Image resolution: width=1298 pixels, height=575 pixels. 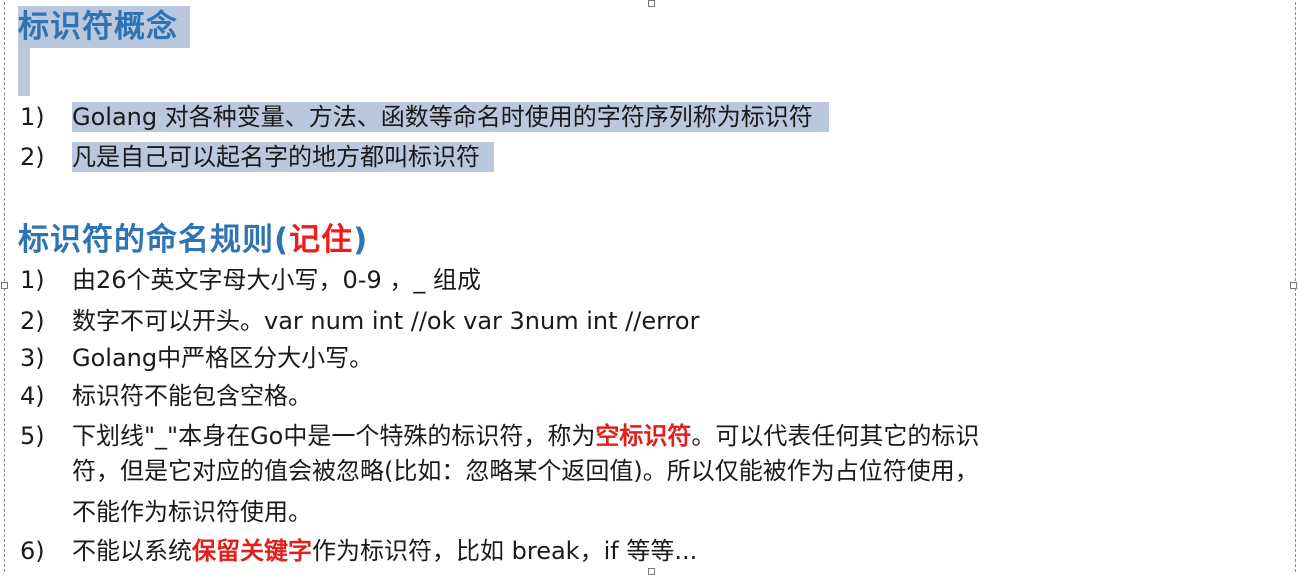 What do you see at coordinates (252, 551) in the screenshot?
I see `reserved-keyword-highlight: 保留关键字` at bounding box center [252, 551].